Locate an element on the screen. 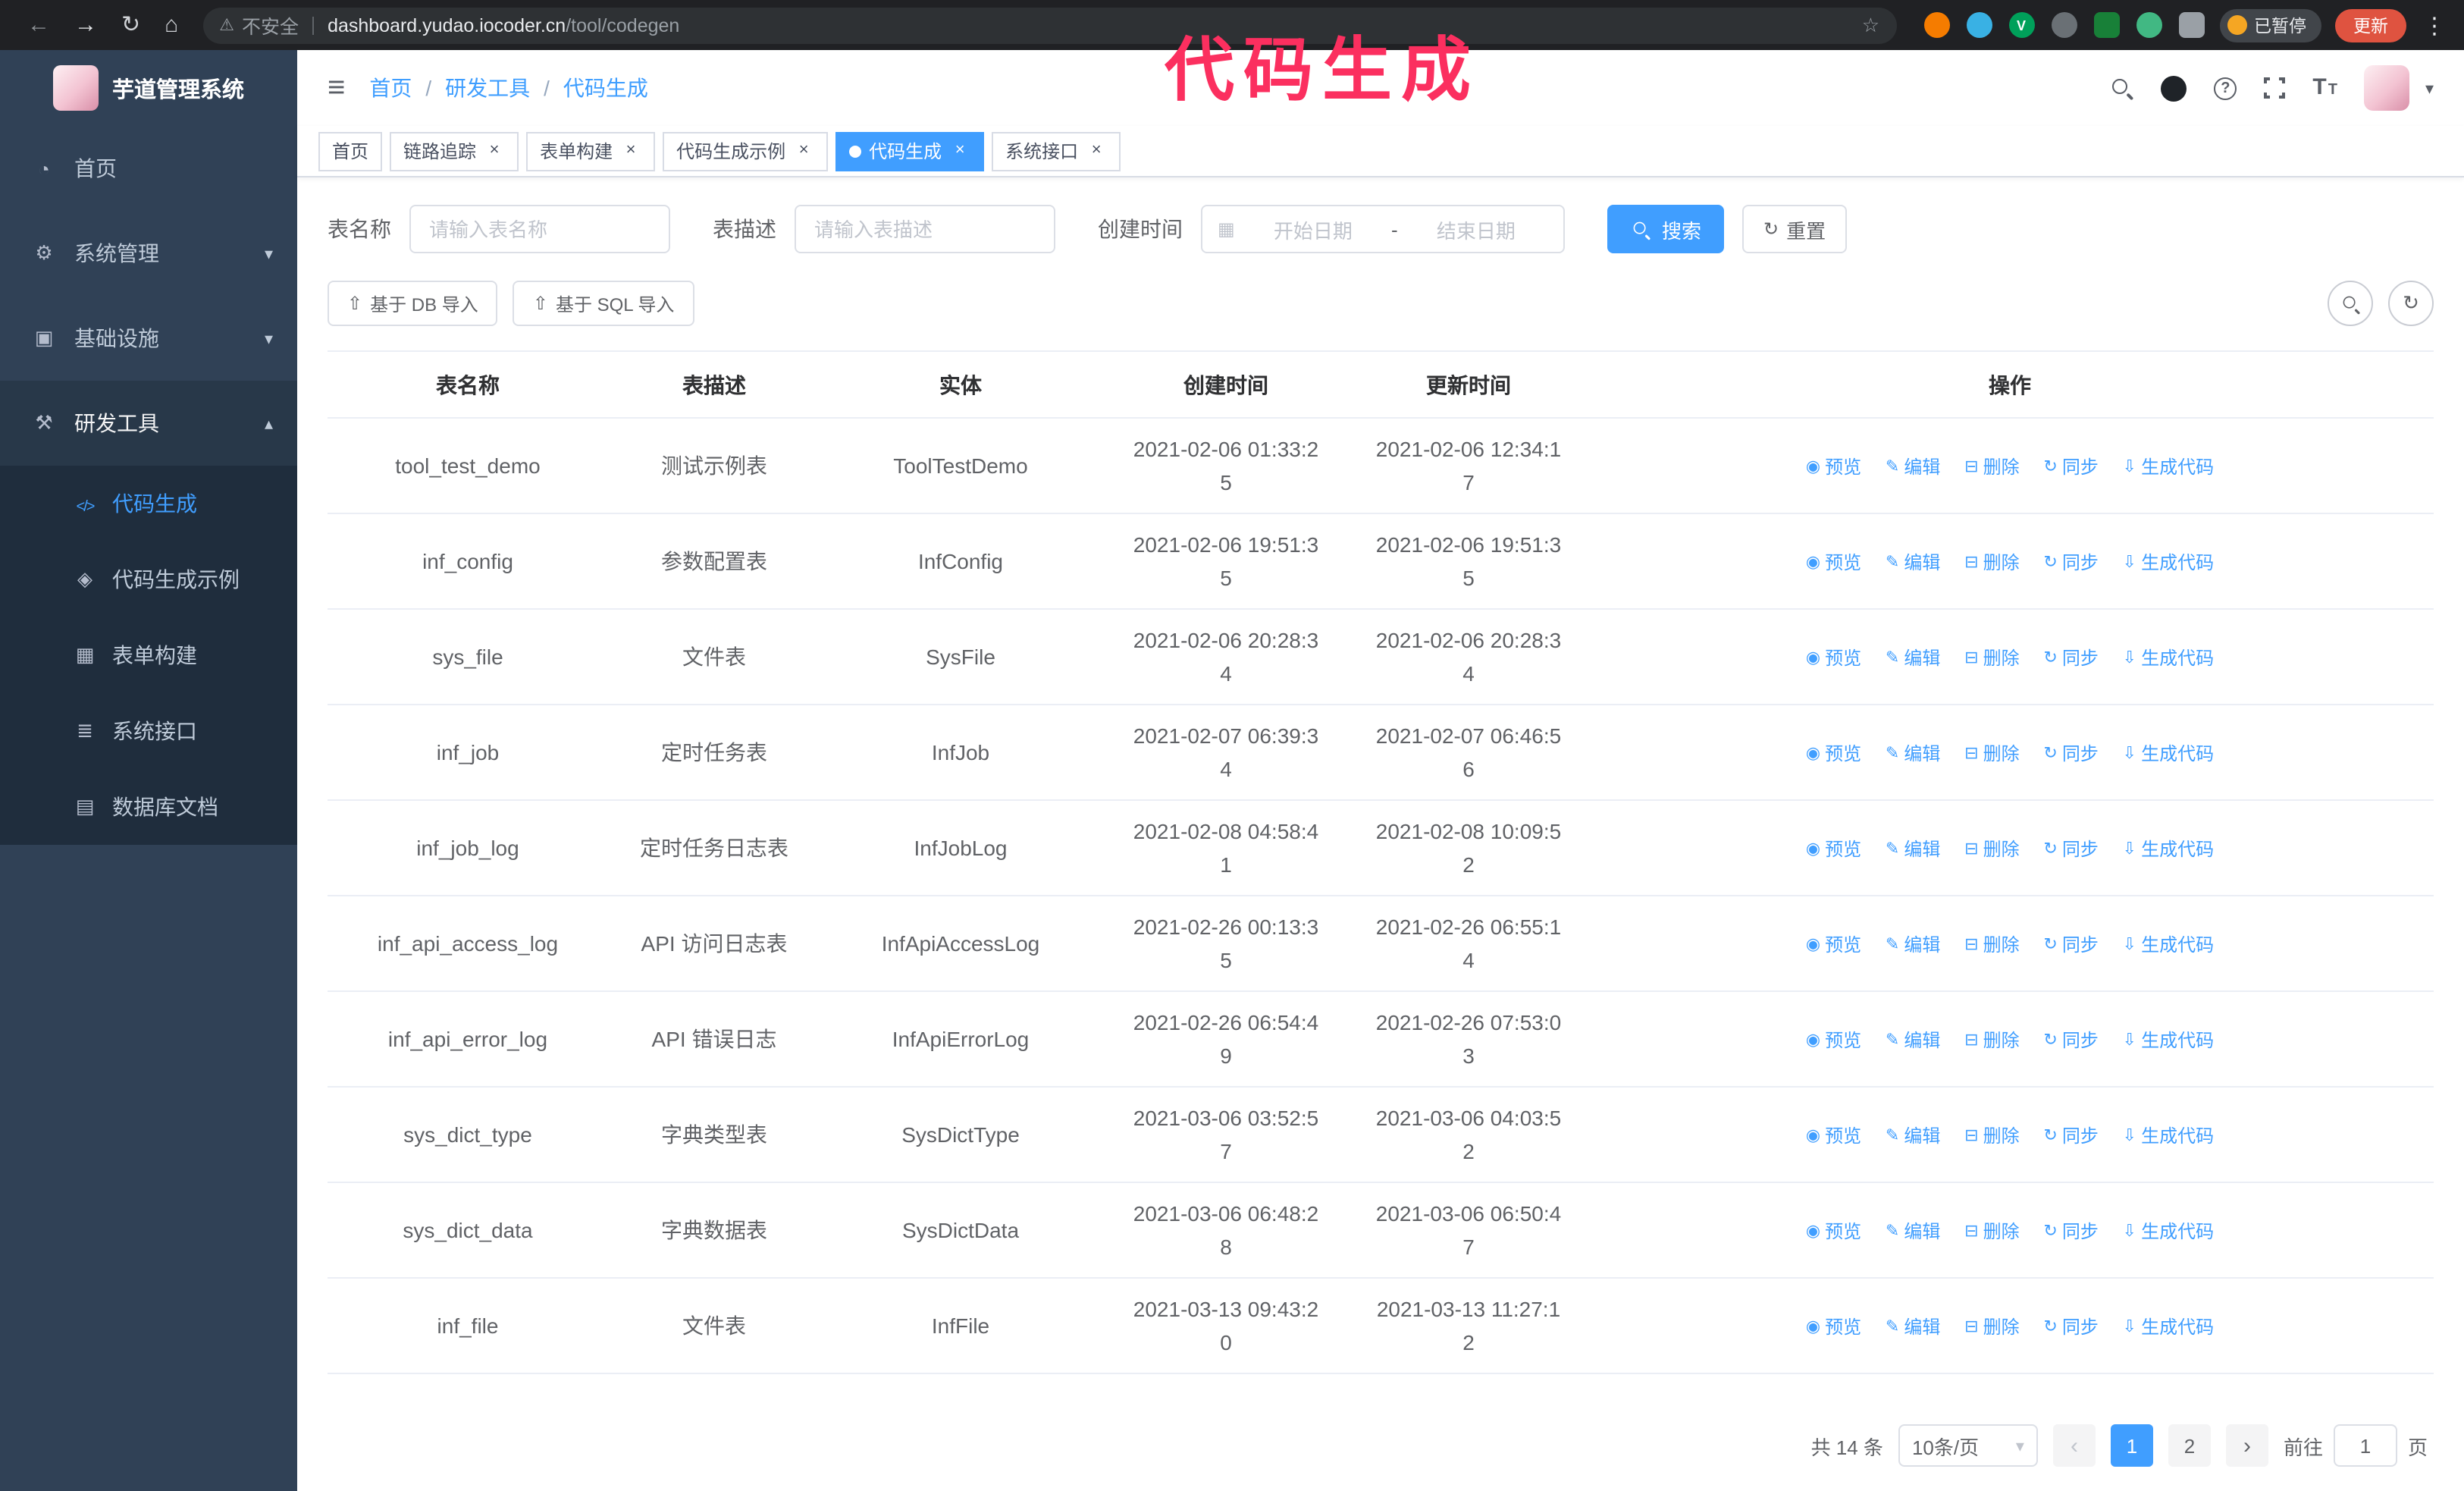 This screenshot has height=1491, width=2464. hamburger-icon is located at coordinates (336, 88).